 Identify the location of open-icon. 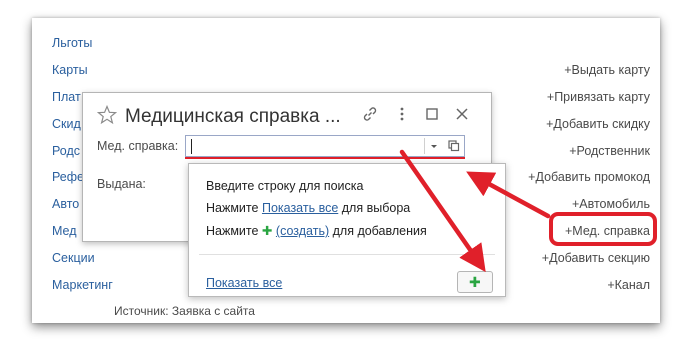
(453, 146).